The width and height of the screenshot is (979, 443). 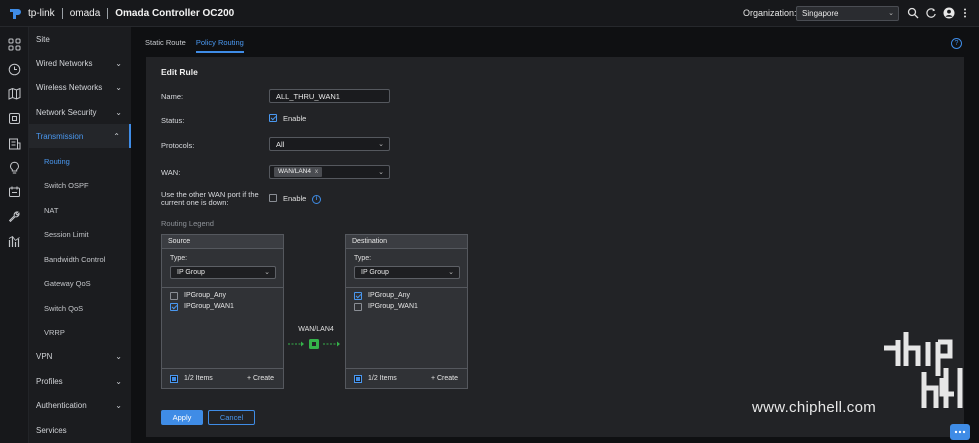 I want to click on routing-legend-title: Routing Legend, so click(x=187, y=223).